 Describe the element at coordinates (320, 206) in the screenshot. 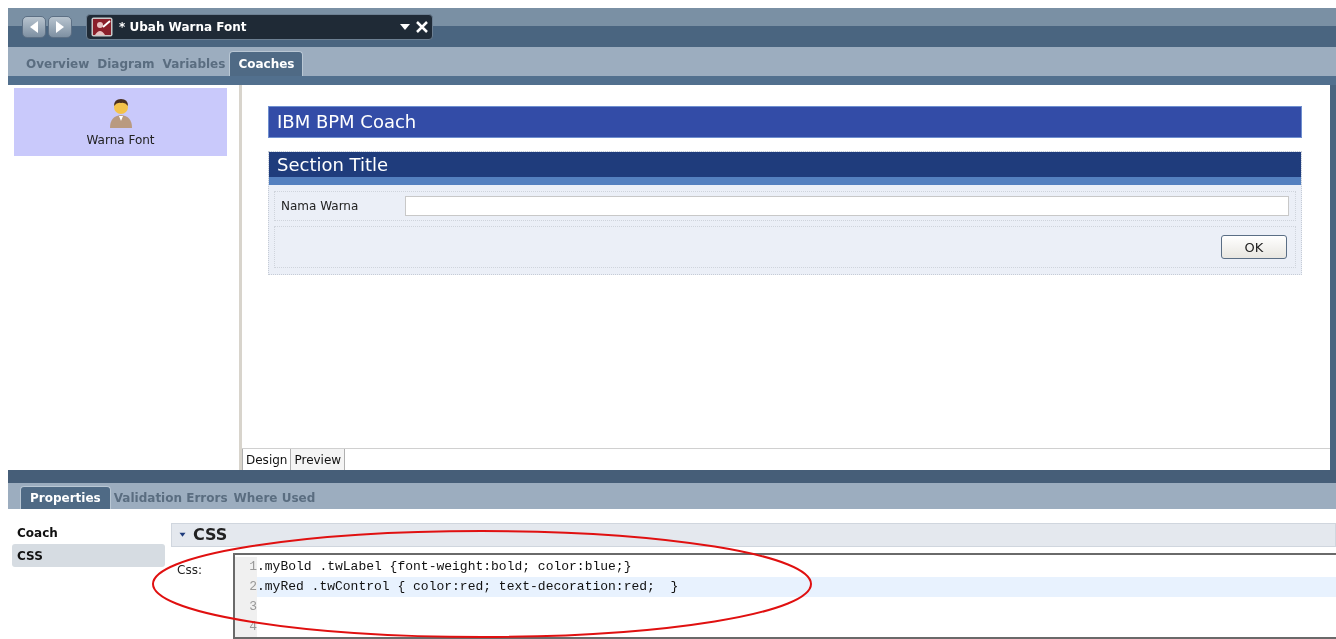

I see `field-label: Nama Warna` at that location.